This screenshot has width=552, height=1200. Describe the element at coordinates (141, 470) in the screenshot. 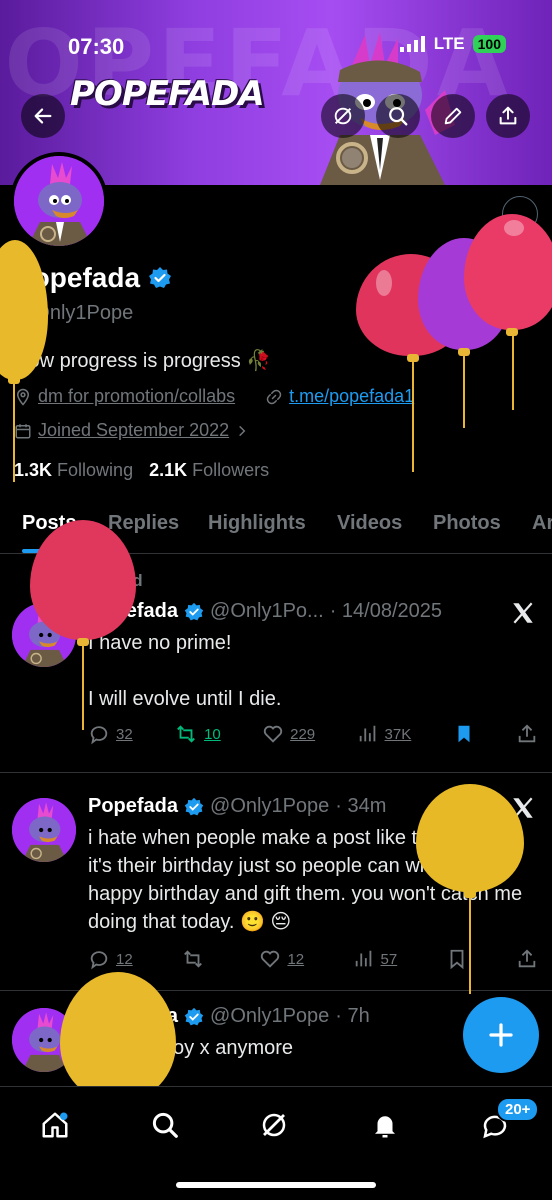

I see `follow-counts: 1.3K Following 2.1K Followers` at that location.